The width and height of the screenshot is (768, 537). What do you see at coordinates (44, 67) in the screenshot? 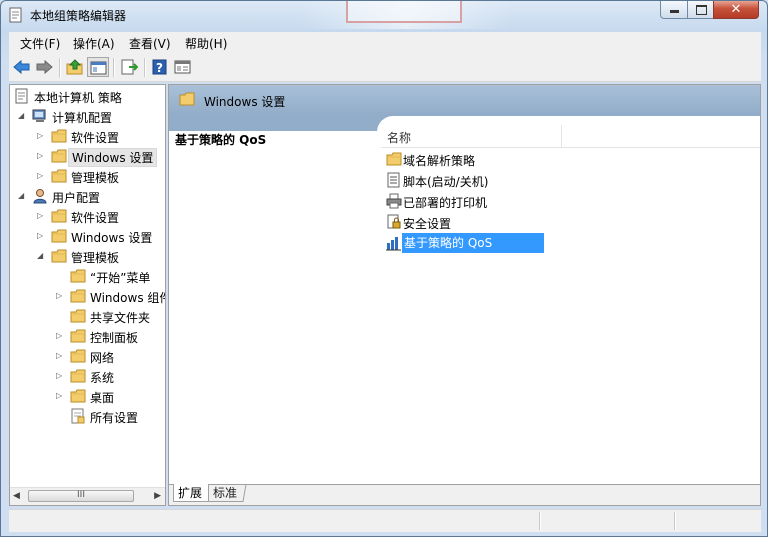
I see `forward-button` at bounding box center [44, 67].